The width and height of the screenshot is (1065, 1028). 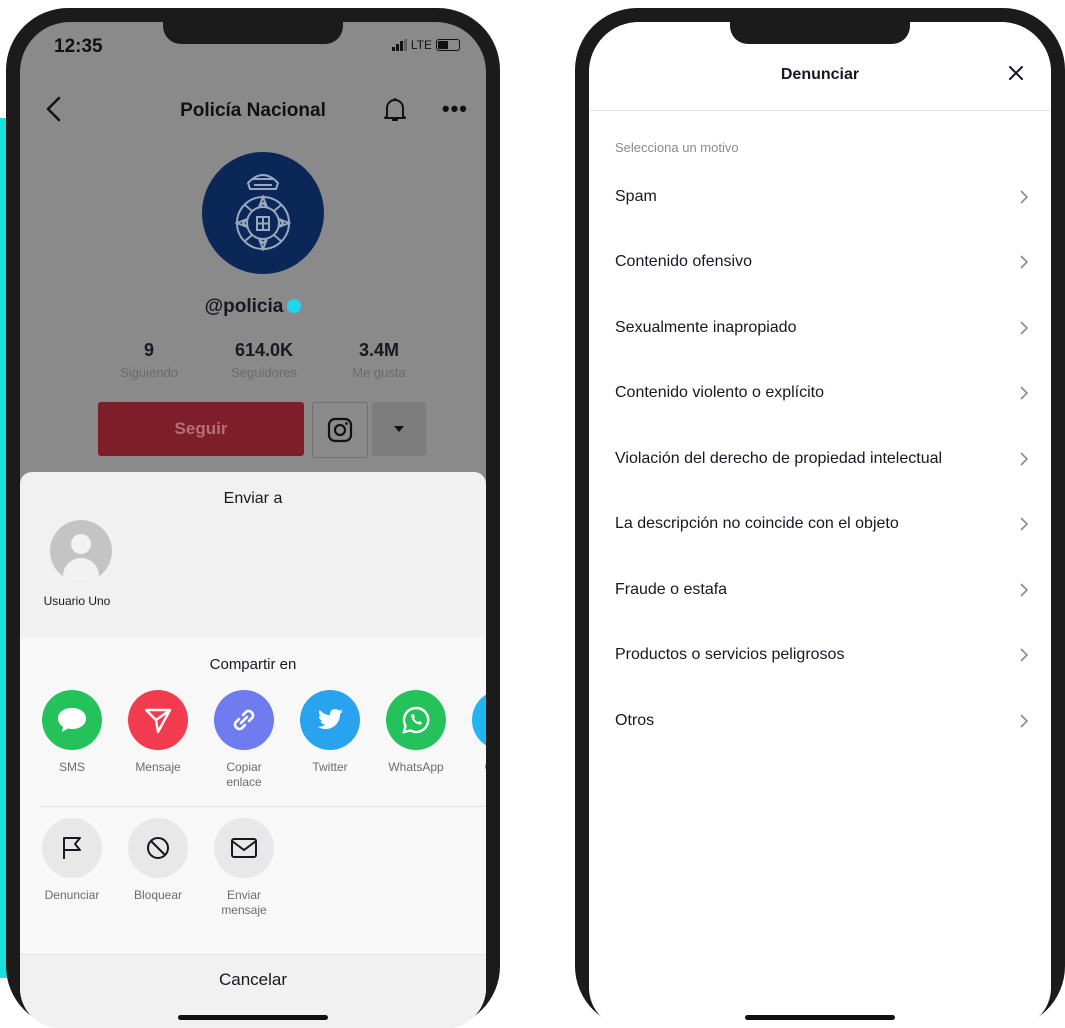 I want to click on instagram-button, so click(x=340, y=430).